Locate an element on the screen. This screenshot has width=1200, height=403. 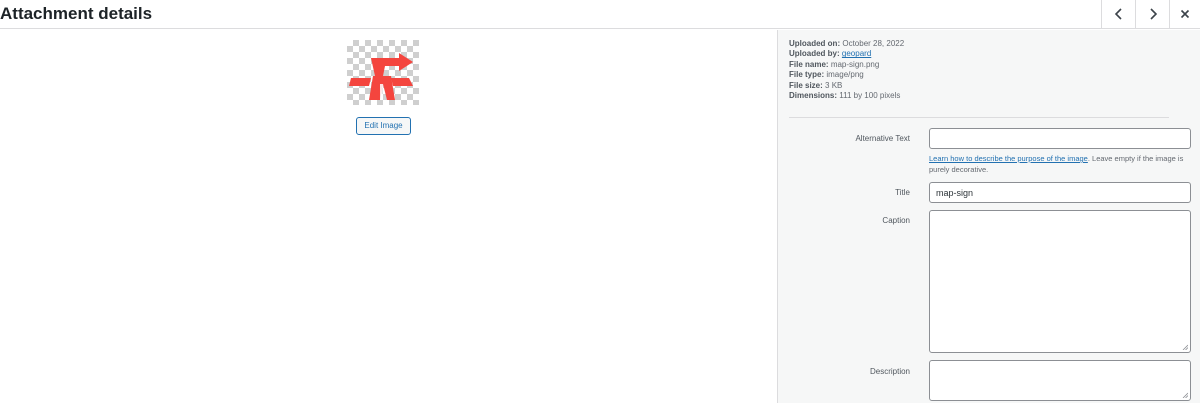
dimensions-label: Dimensions: is located at coordinates (813, 96).